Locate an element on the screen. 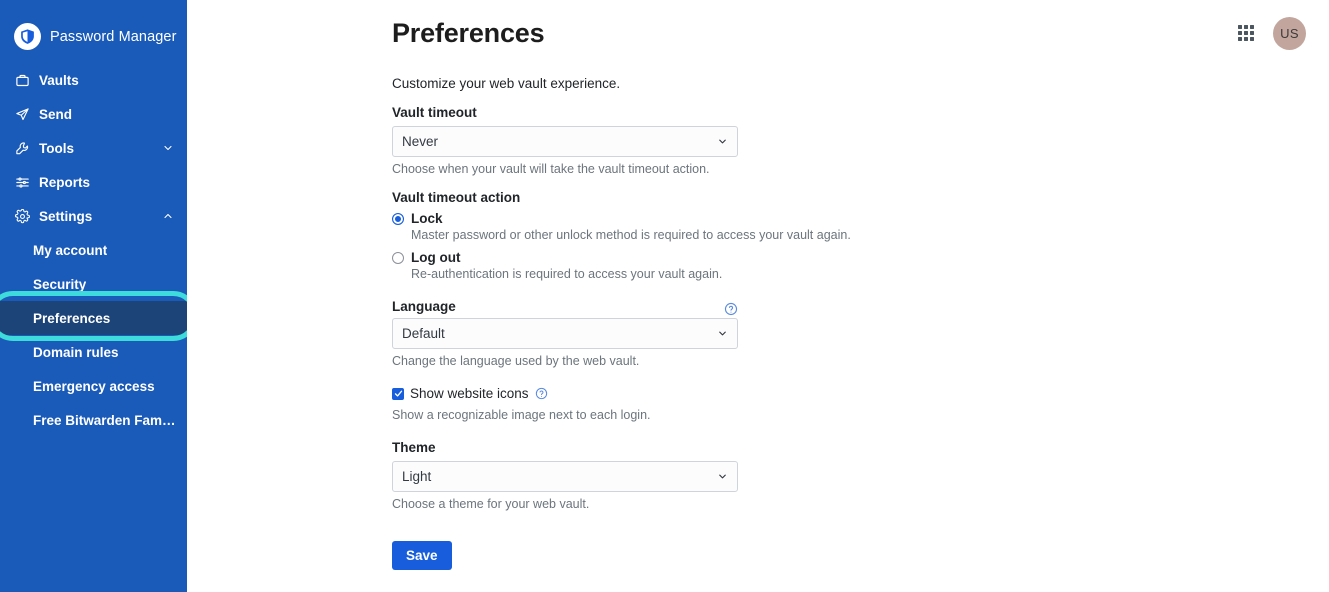 The height and width of the screenshot is (592, 1329). brand-name: Password Manager is located at coordinates (113, 36).